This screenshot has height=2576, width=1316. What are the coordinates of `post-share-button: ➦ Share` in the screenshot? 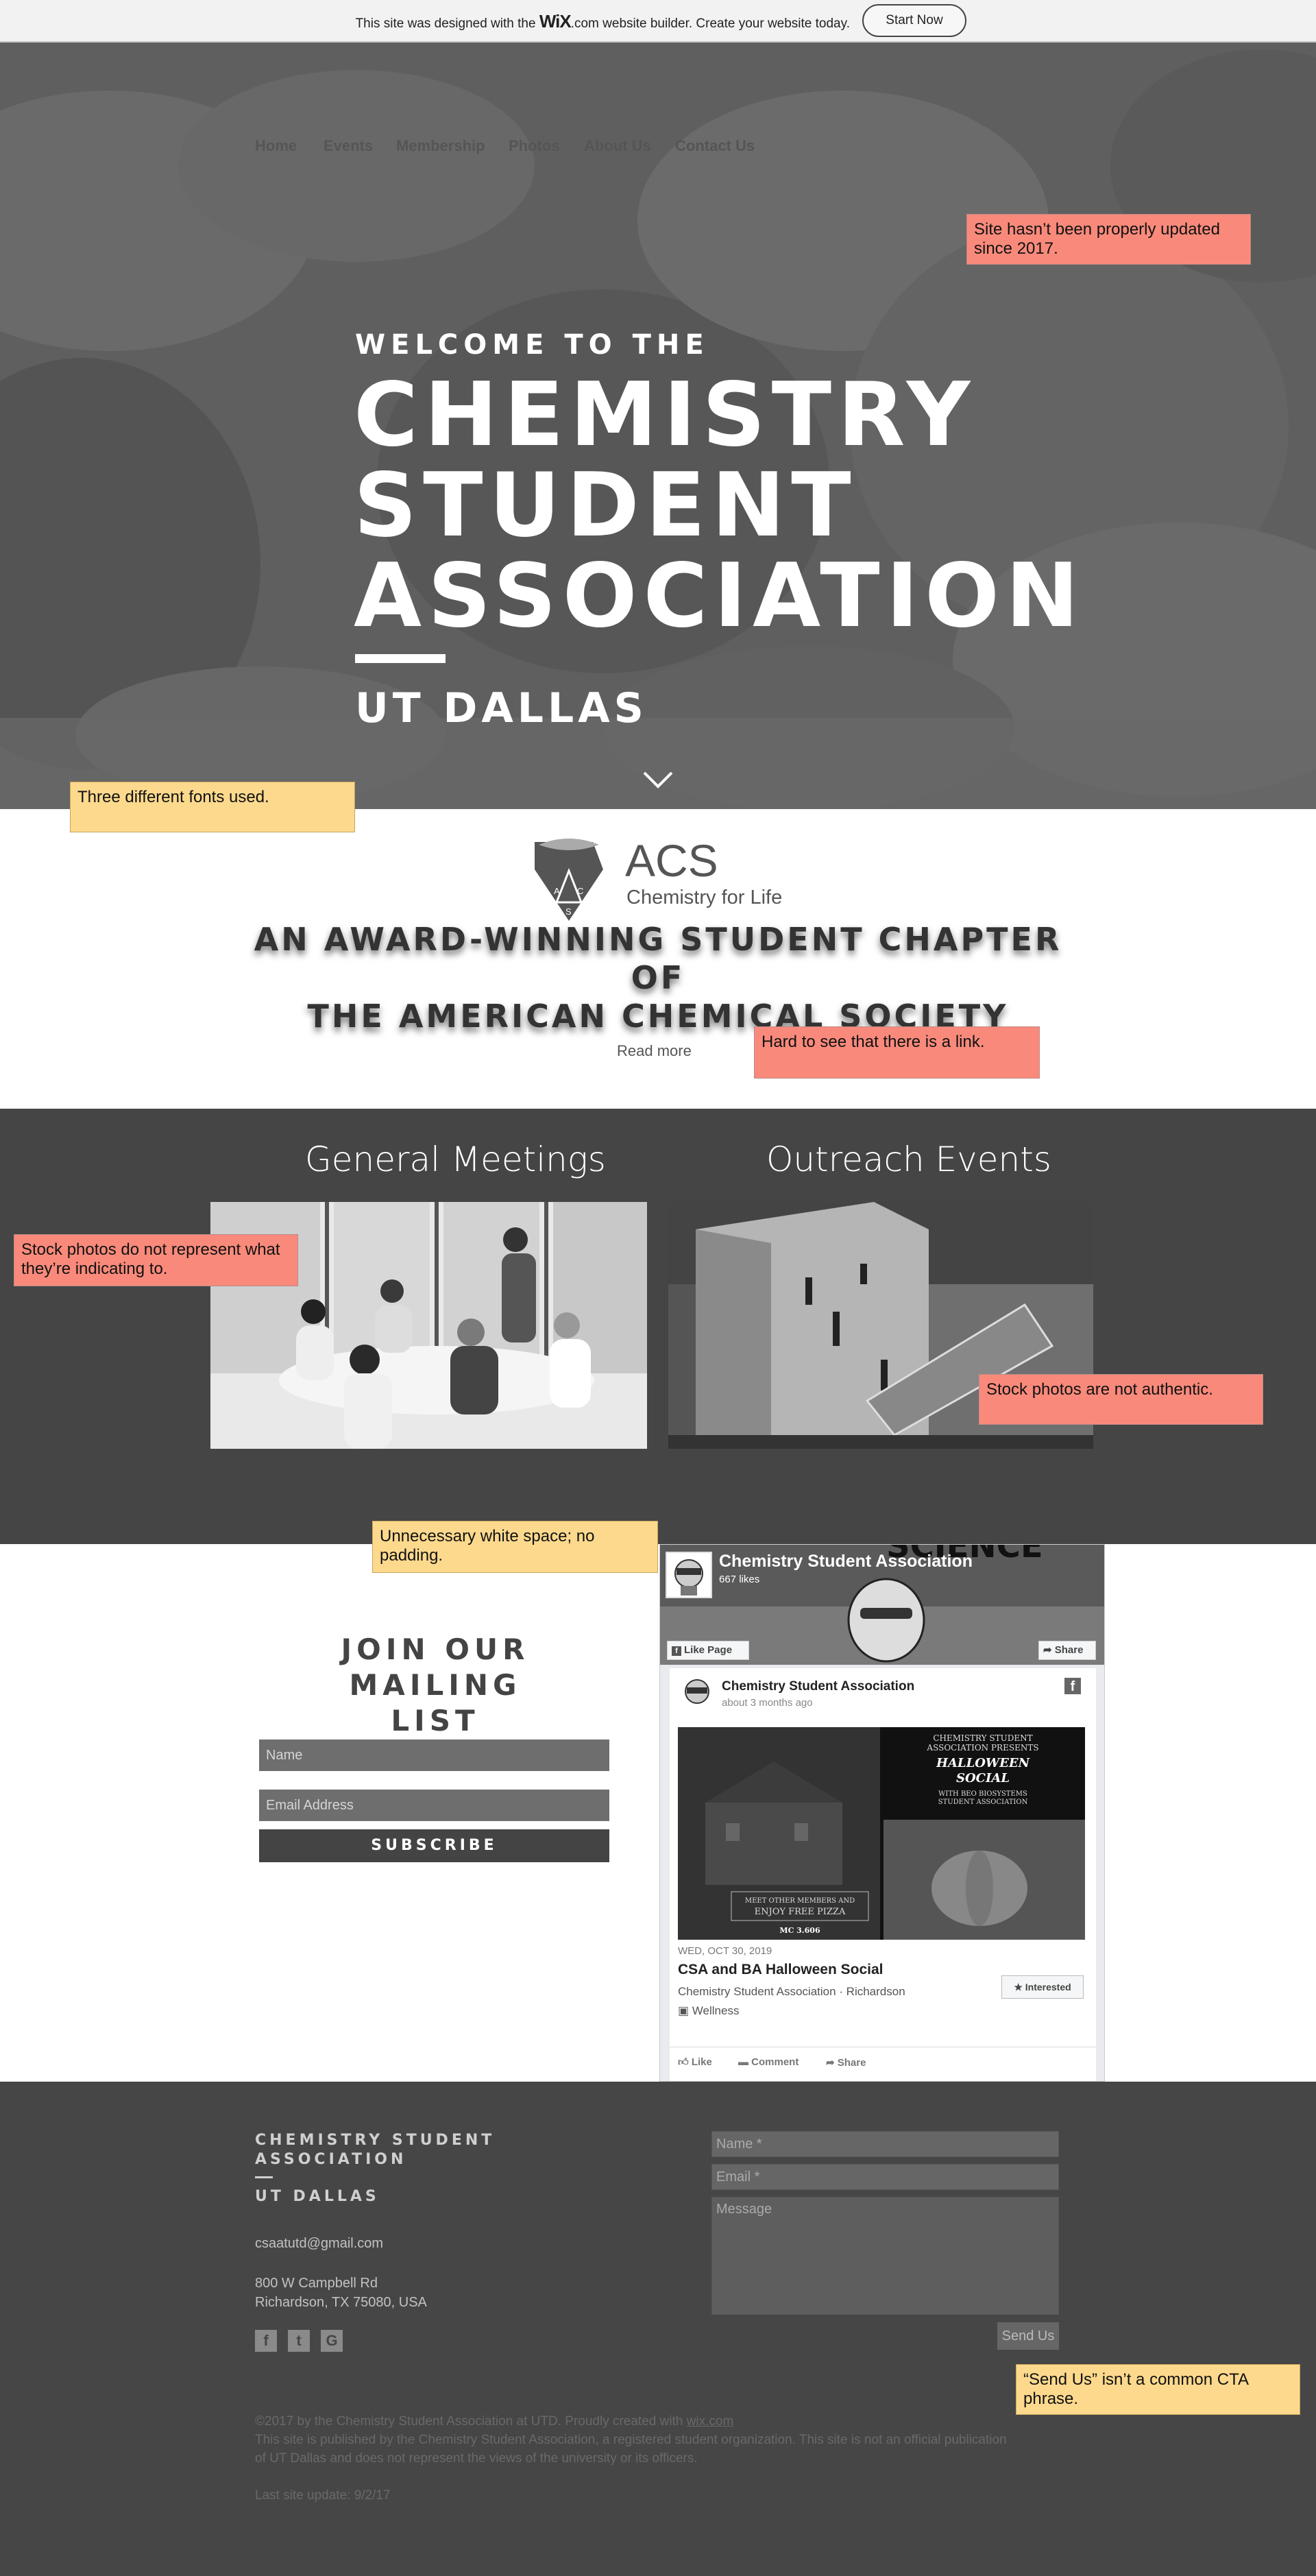 It's located at (846, 2063).